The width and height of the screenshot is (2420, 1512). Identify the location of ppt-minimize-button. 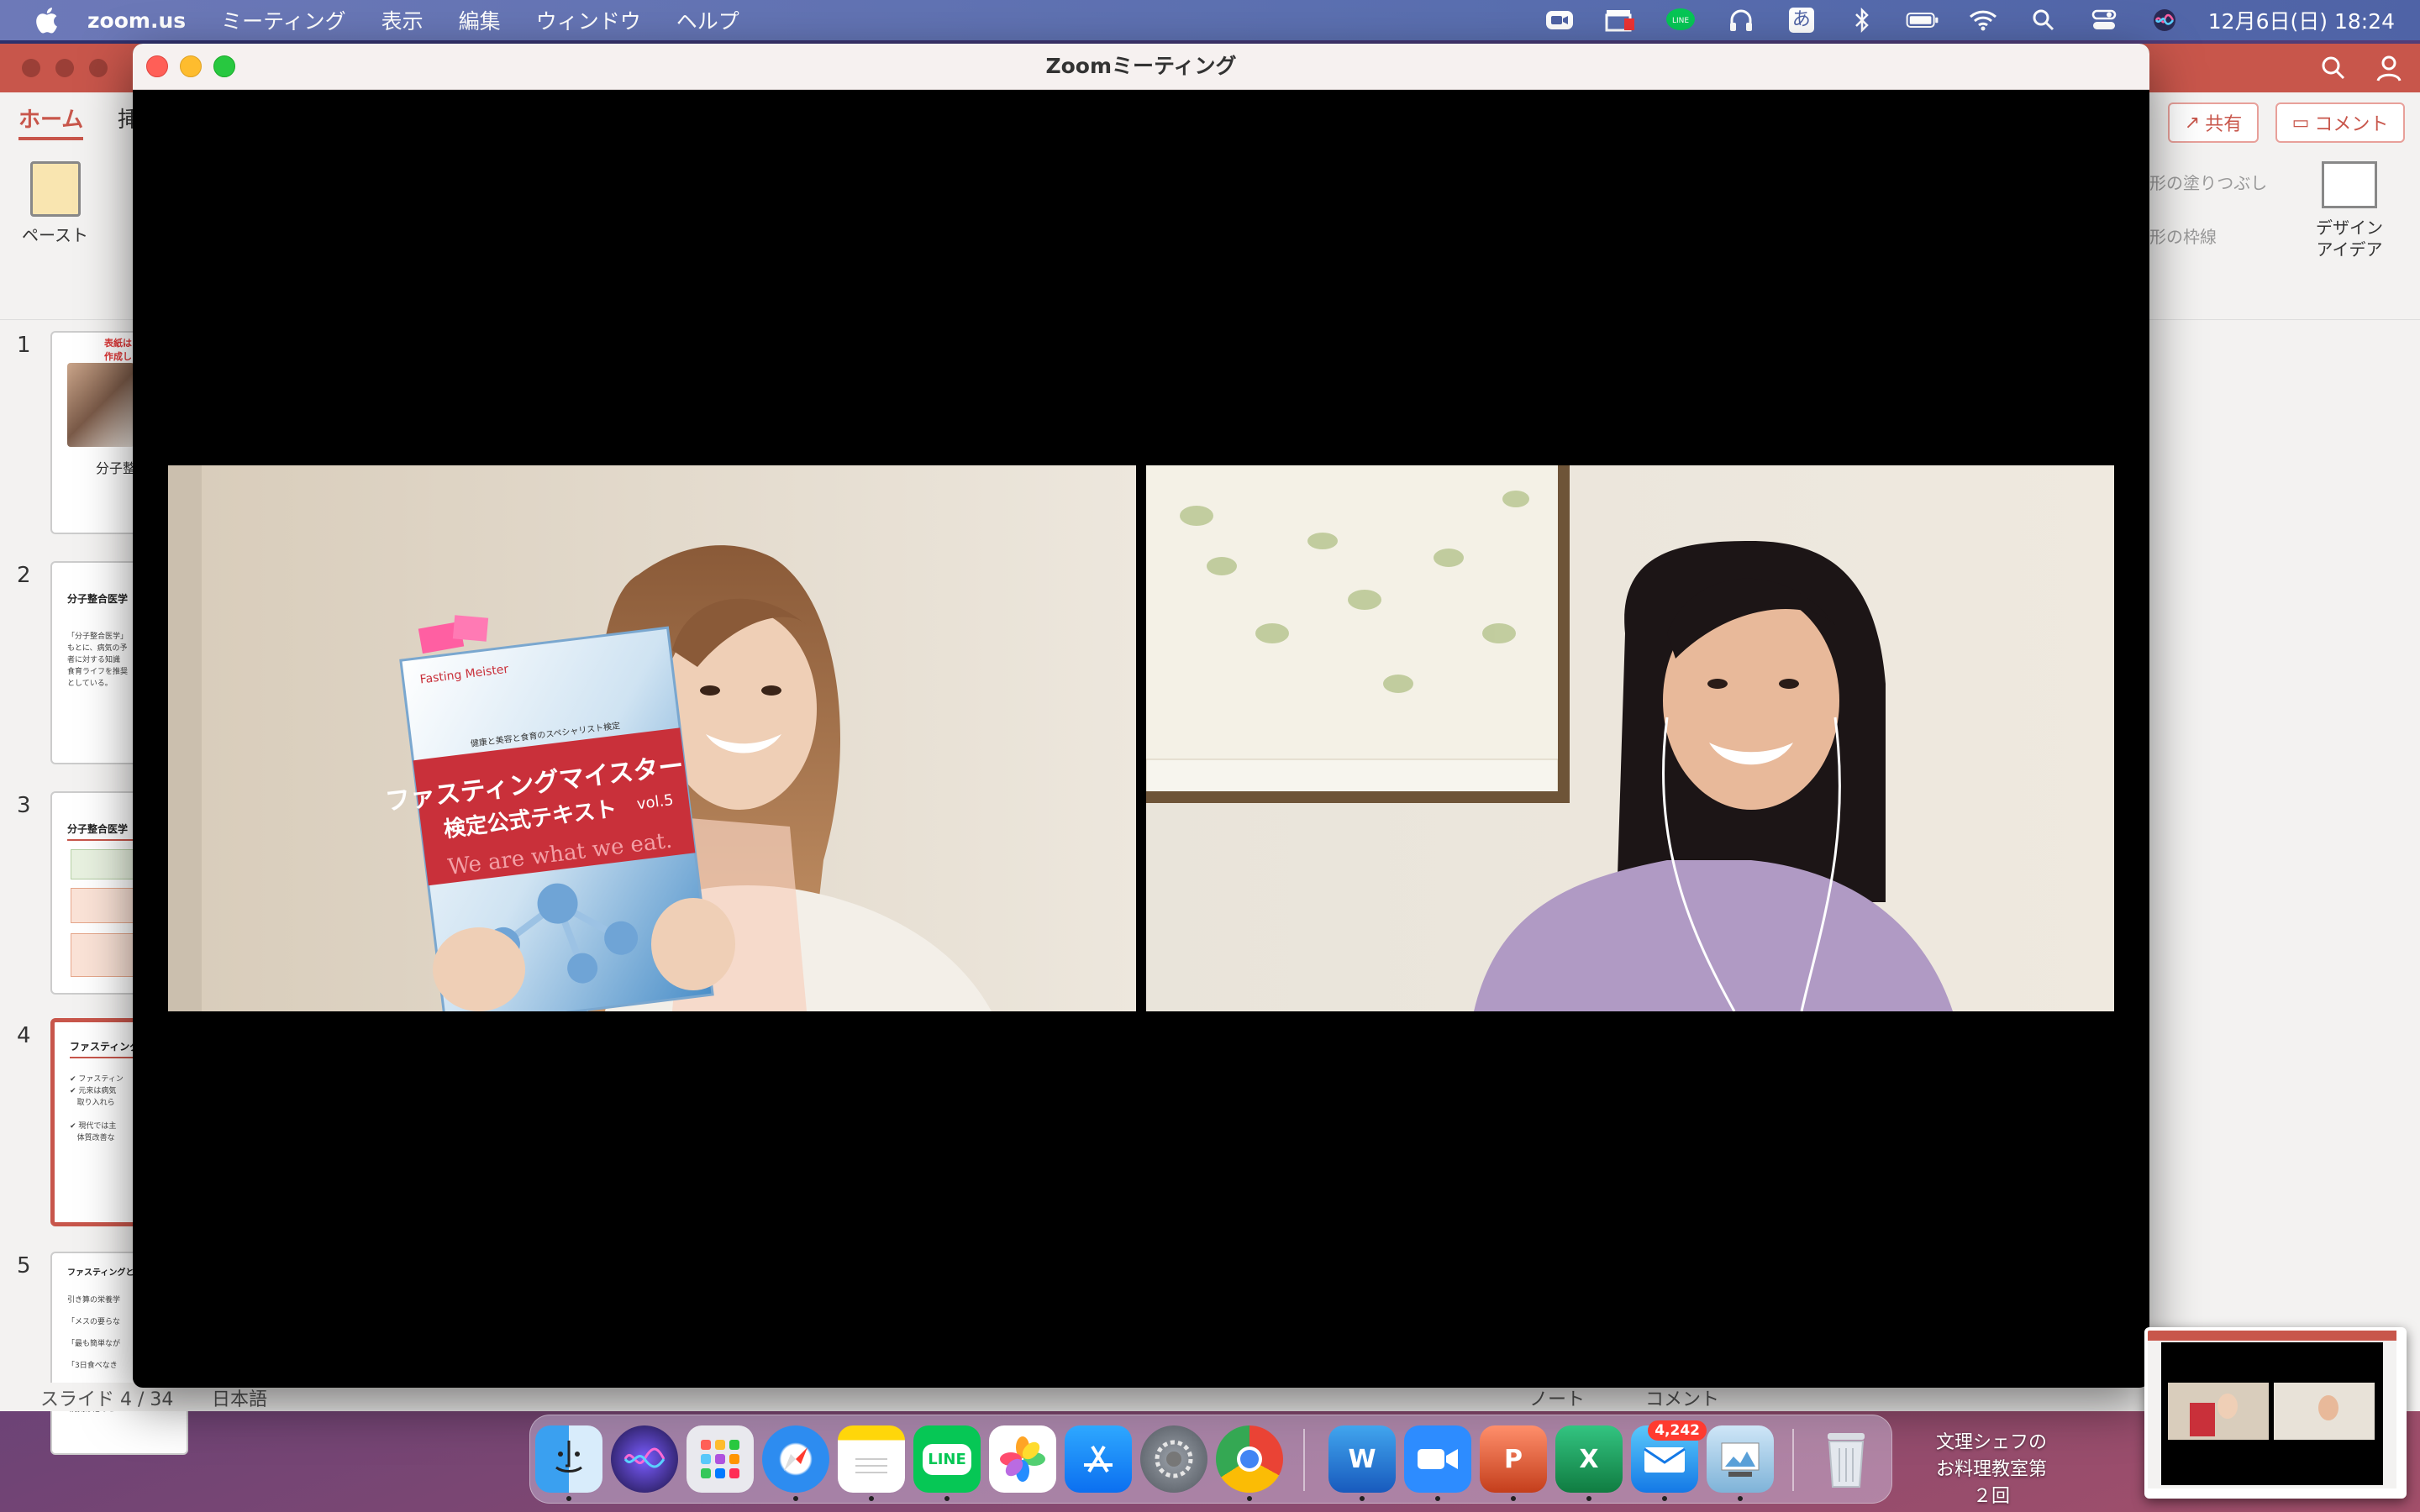
(64, 68).